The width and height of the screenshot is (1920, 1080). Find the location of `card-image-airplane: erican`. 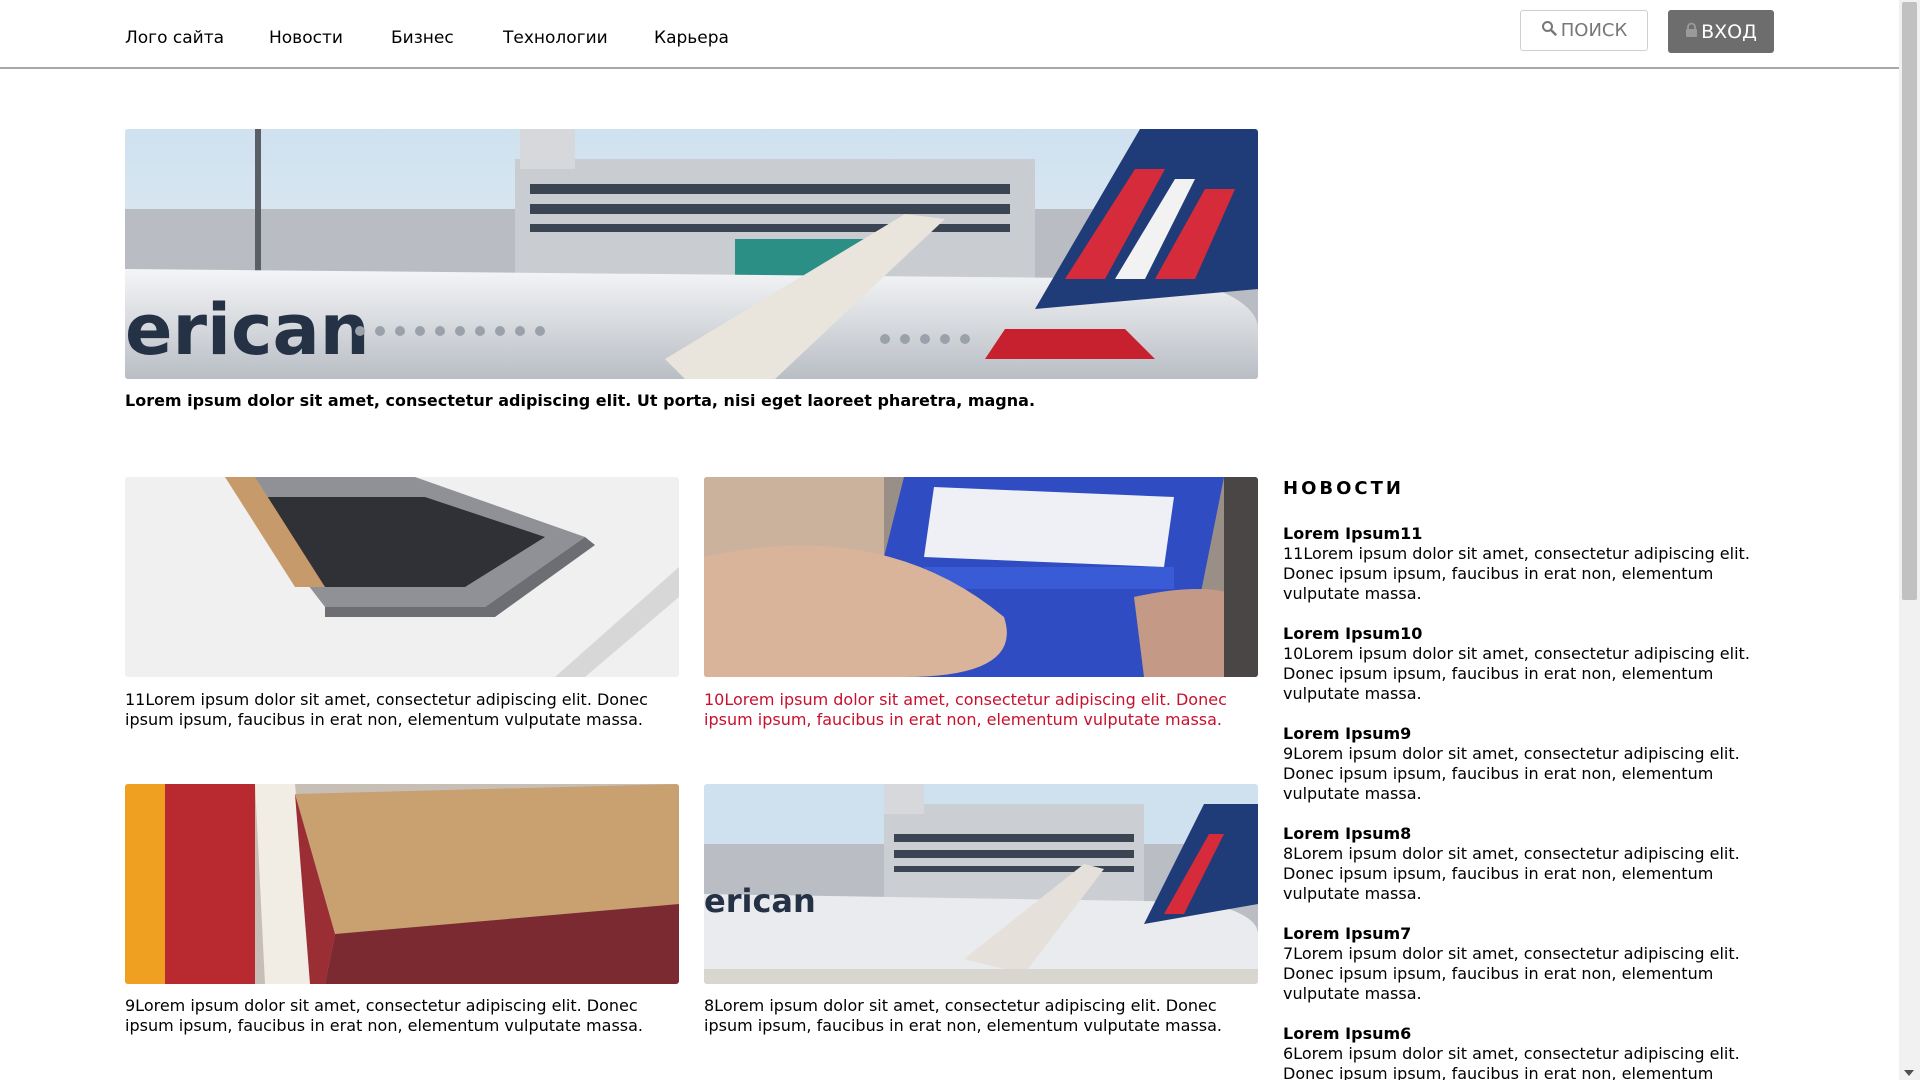

card-image-airplane: erican is located at coordinates (981, 884).